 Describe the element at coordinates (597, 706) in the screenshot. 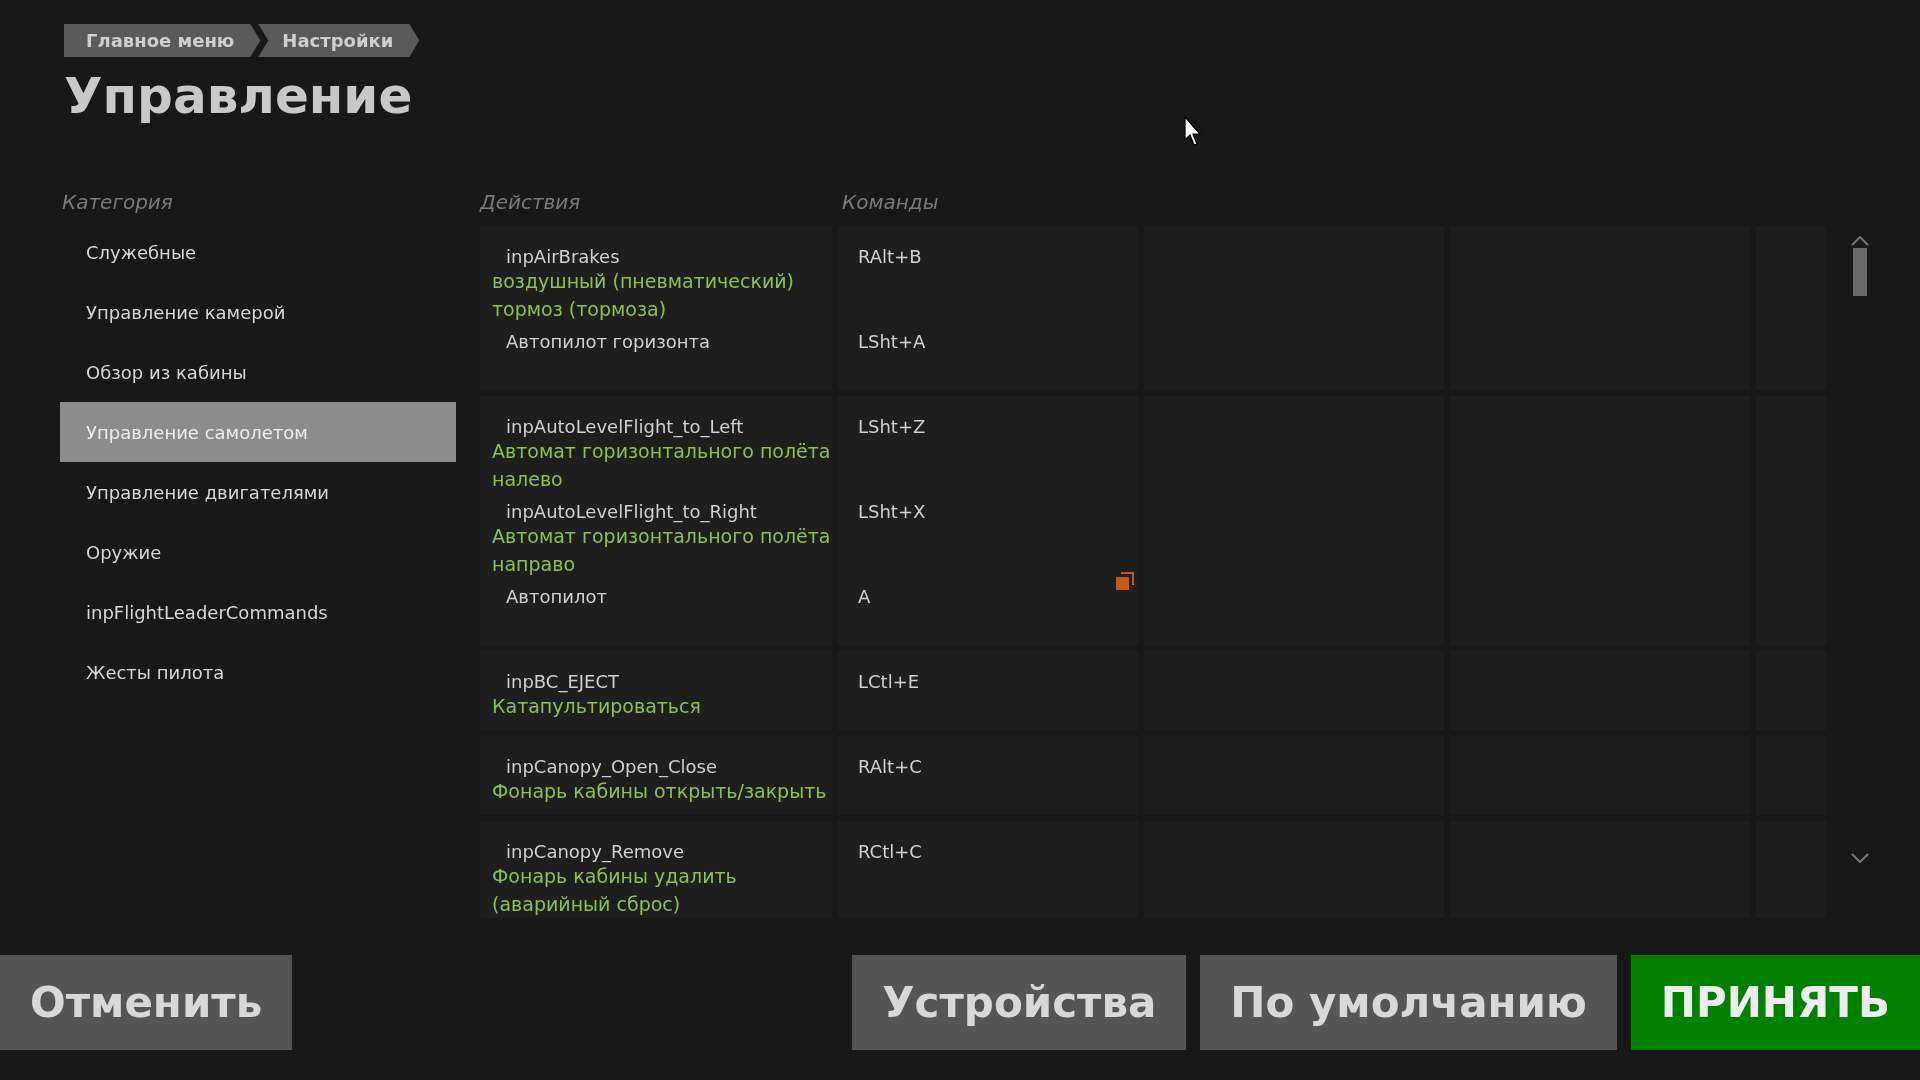

I see `action-description: Катапультироваться` at that location.